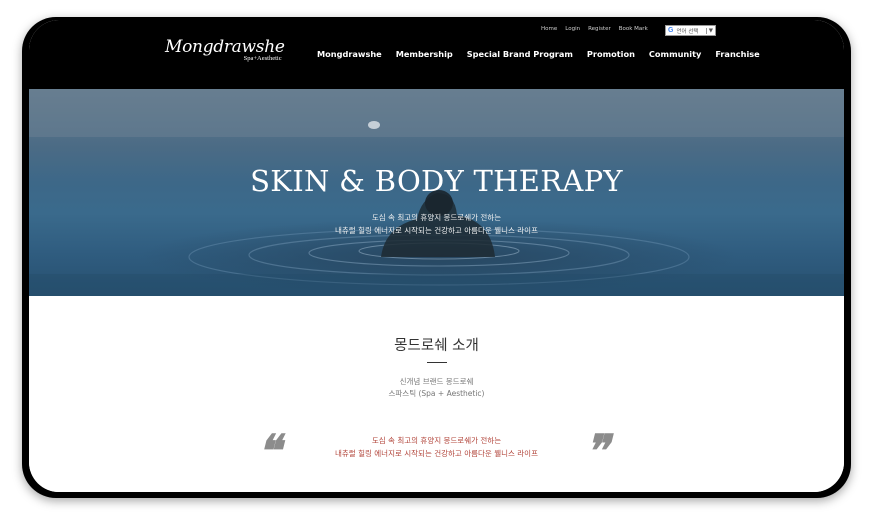 This screenshot has width=873, height=525. Describe the element at coordinates (436, 181) in the screenshot. I see `hero-title: SKIN & BODY THERAPY` at that location.